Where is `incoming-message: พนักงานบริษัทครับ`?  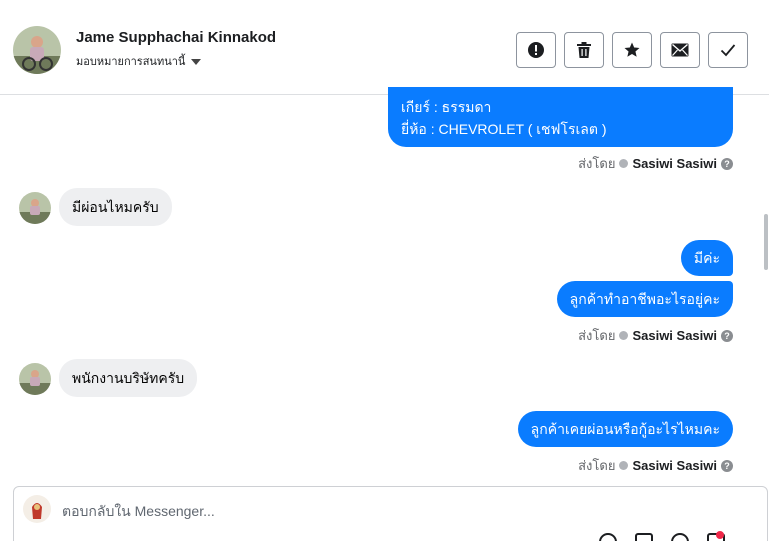
incoming-message: พนักงานบริษัทครับ is located at coordinates (128, 378).